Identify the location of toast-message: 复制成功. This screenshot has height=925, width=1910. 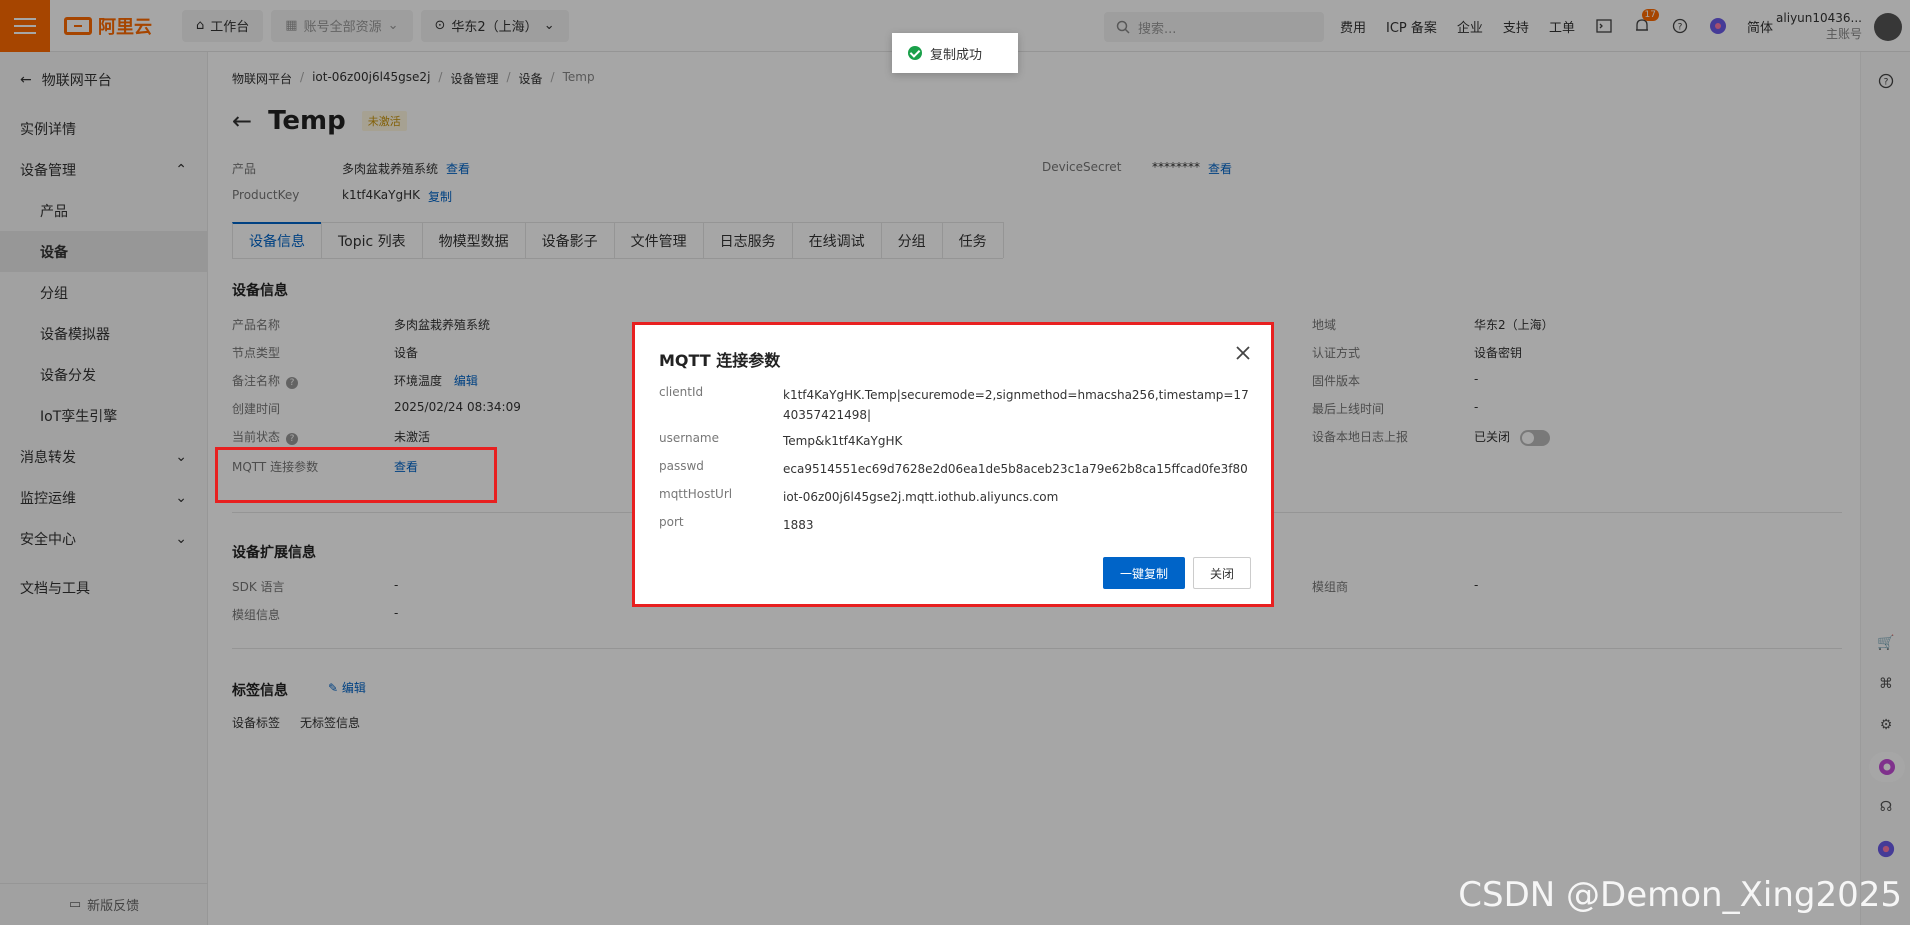
(956, 55).